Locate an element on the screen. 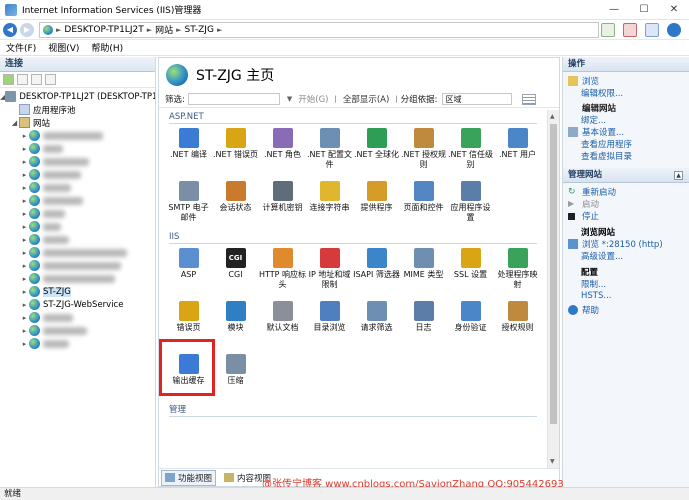 Image resolution: width=689 pixels, height=500 pixels. minimize-button: — is located at coordinates (614, 10).